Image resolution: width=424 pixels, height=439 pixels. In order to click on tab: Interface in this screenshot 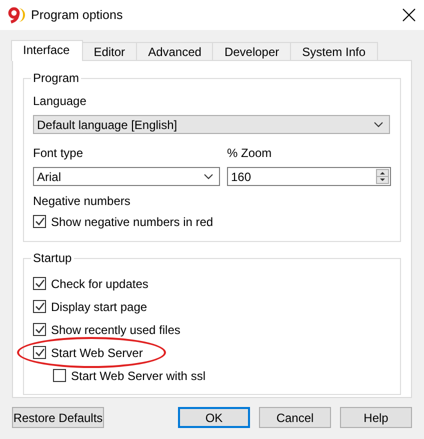, I will do `click(47, 50)`.